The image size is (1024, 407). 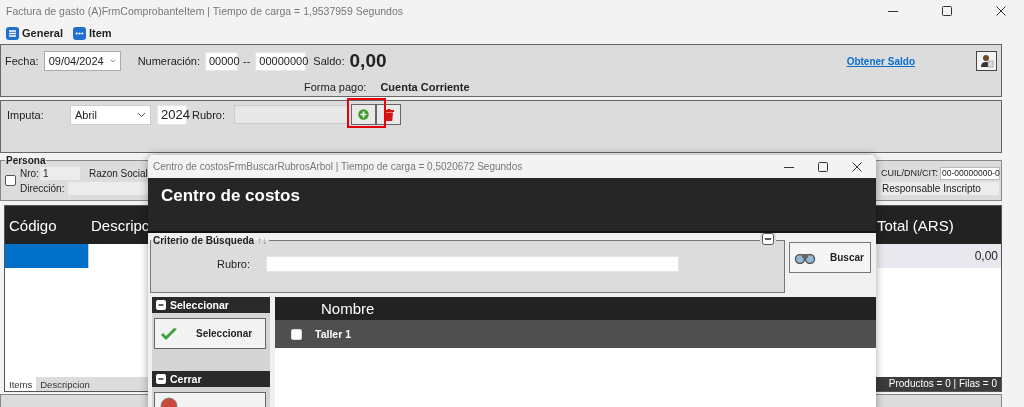 What do you see at coordinates (368, 61) in the screenshot?
I see `balance-value: 0,00` at bounding box center [368, 61].